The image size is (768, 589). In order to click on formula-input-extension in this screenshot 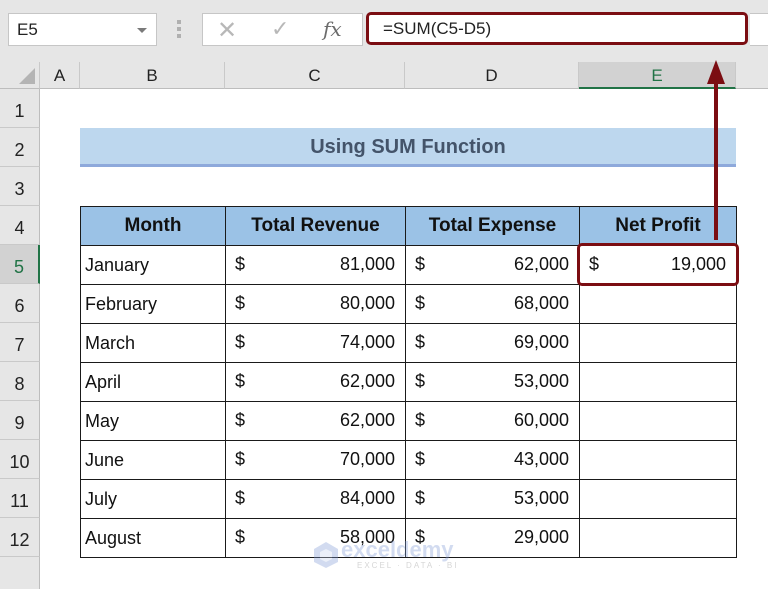, I will do `click(759, 29)`.